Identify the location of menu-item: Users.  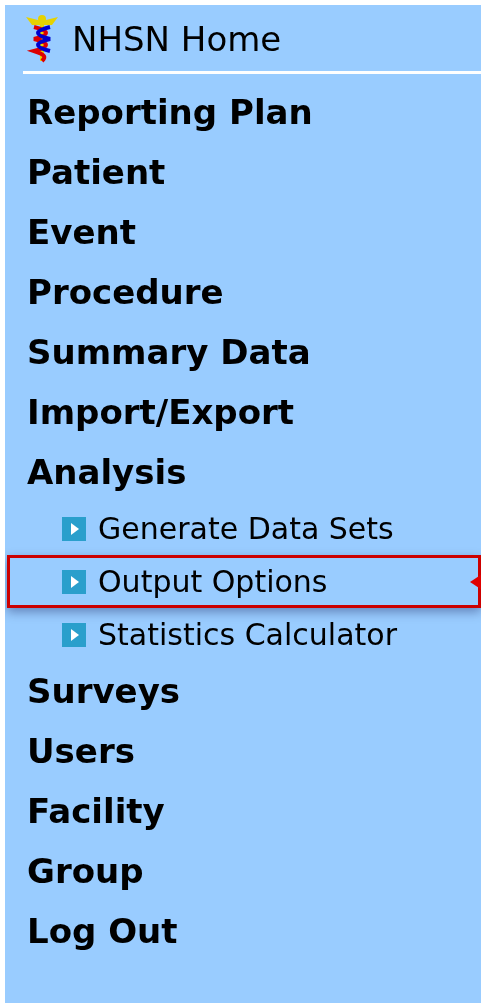
(81, 751).